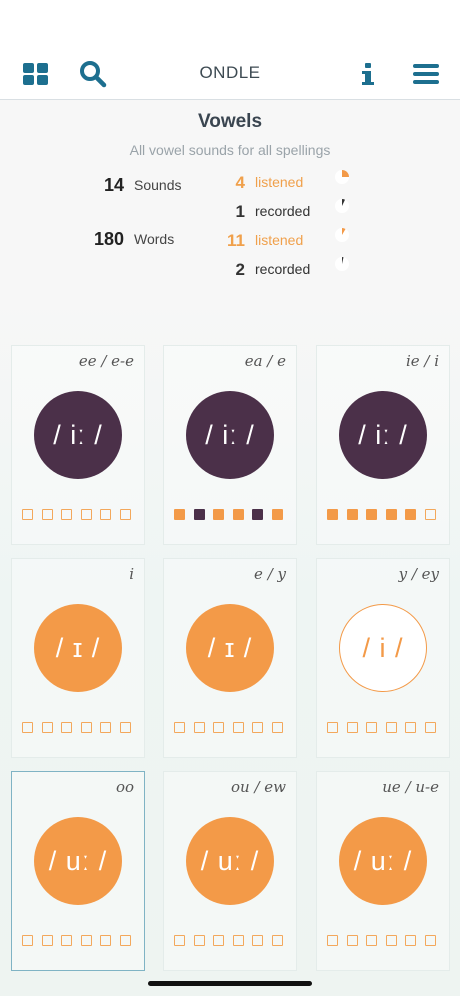 This screenshot has height=996, width=460. I want to click on sounds-listened-pie-icon, so click(342, 177).